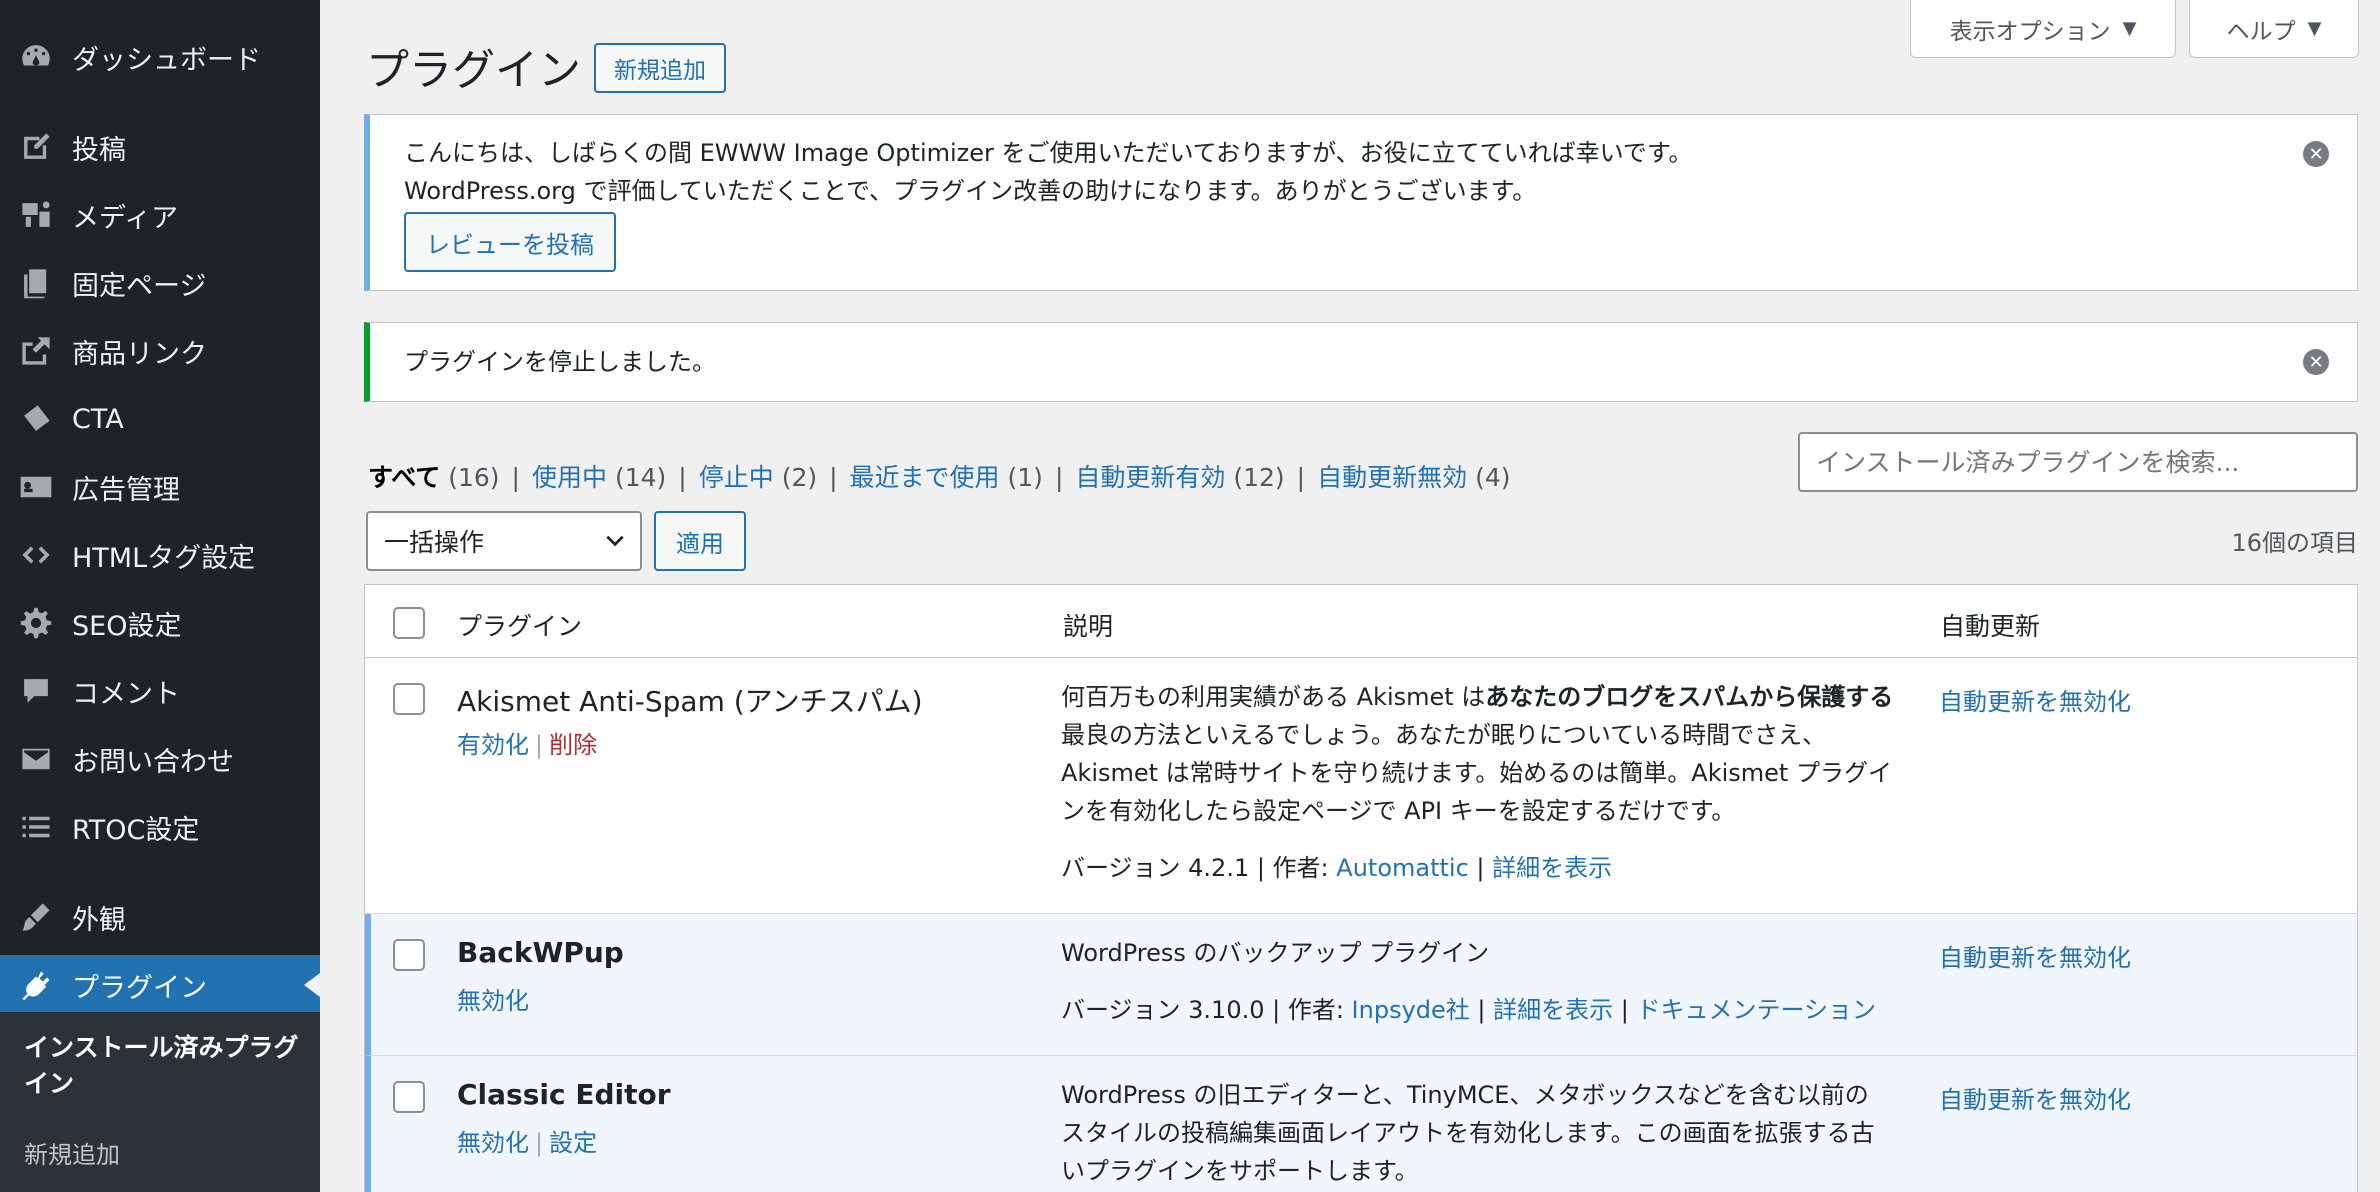 The width and height of the screenshot is (2380, 1192). Describe the element at coordinates (569, 477) in the screenshot. I see `filter-active: 使用中` at that location.